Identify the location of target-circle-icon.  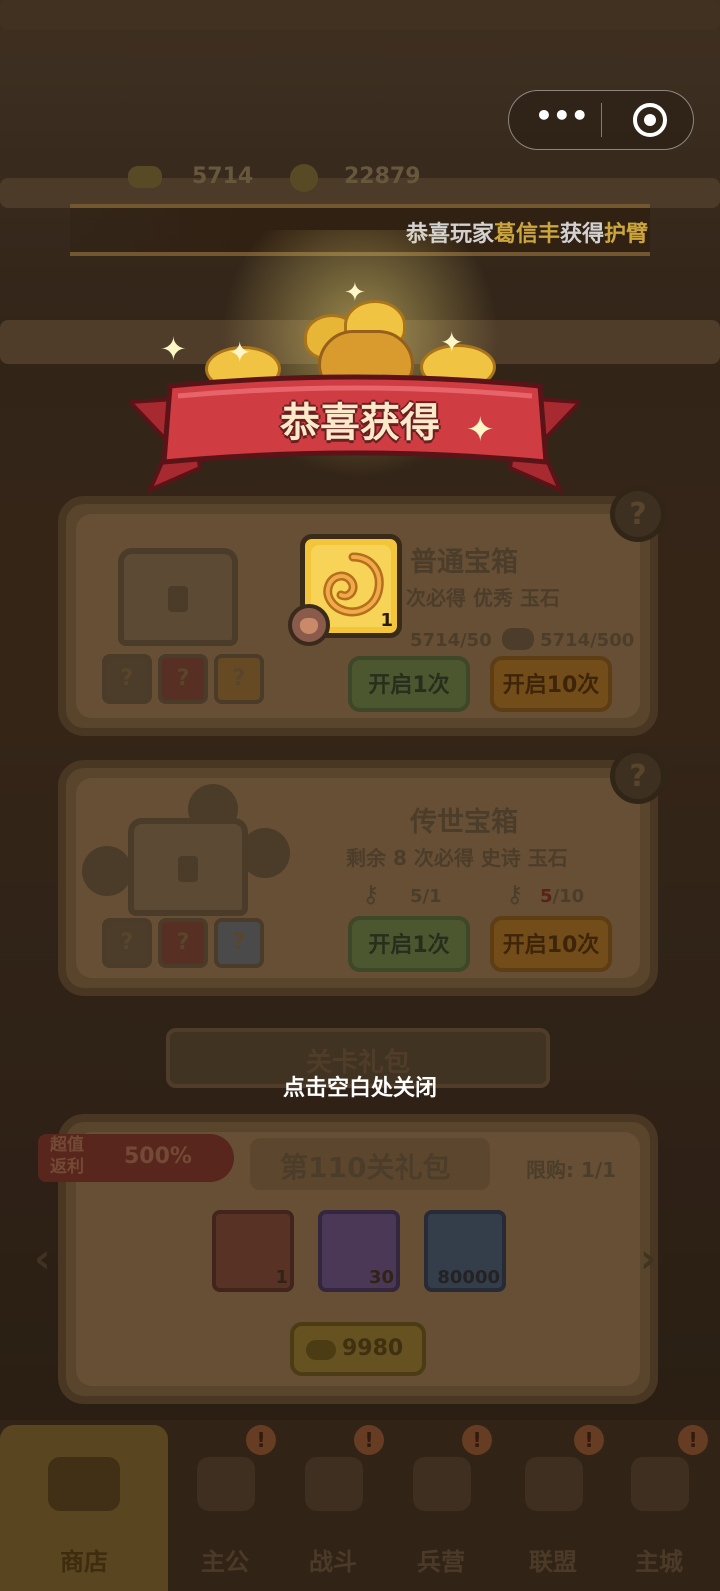
(650, 120).